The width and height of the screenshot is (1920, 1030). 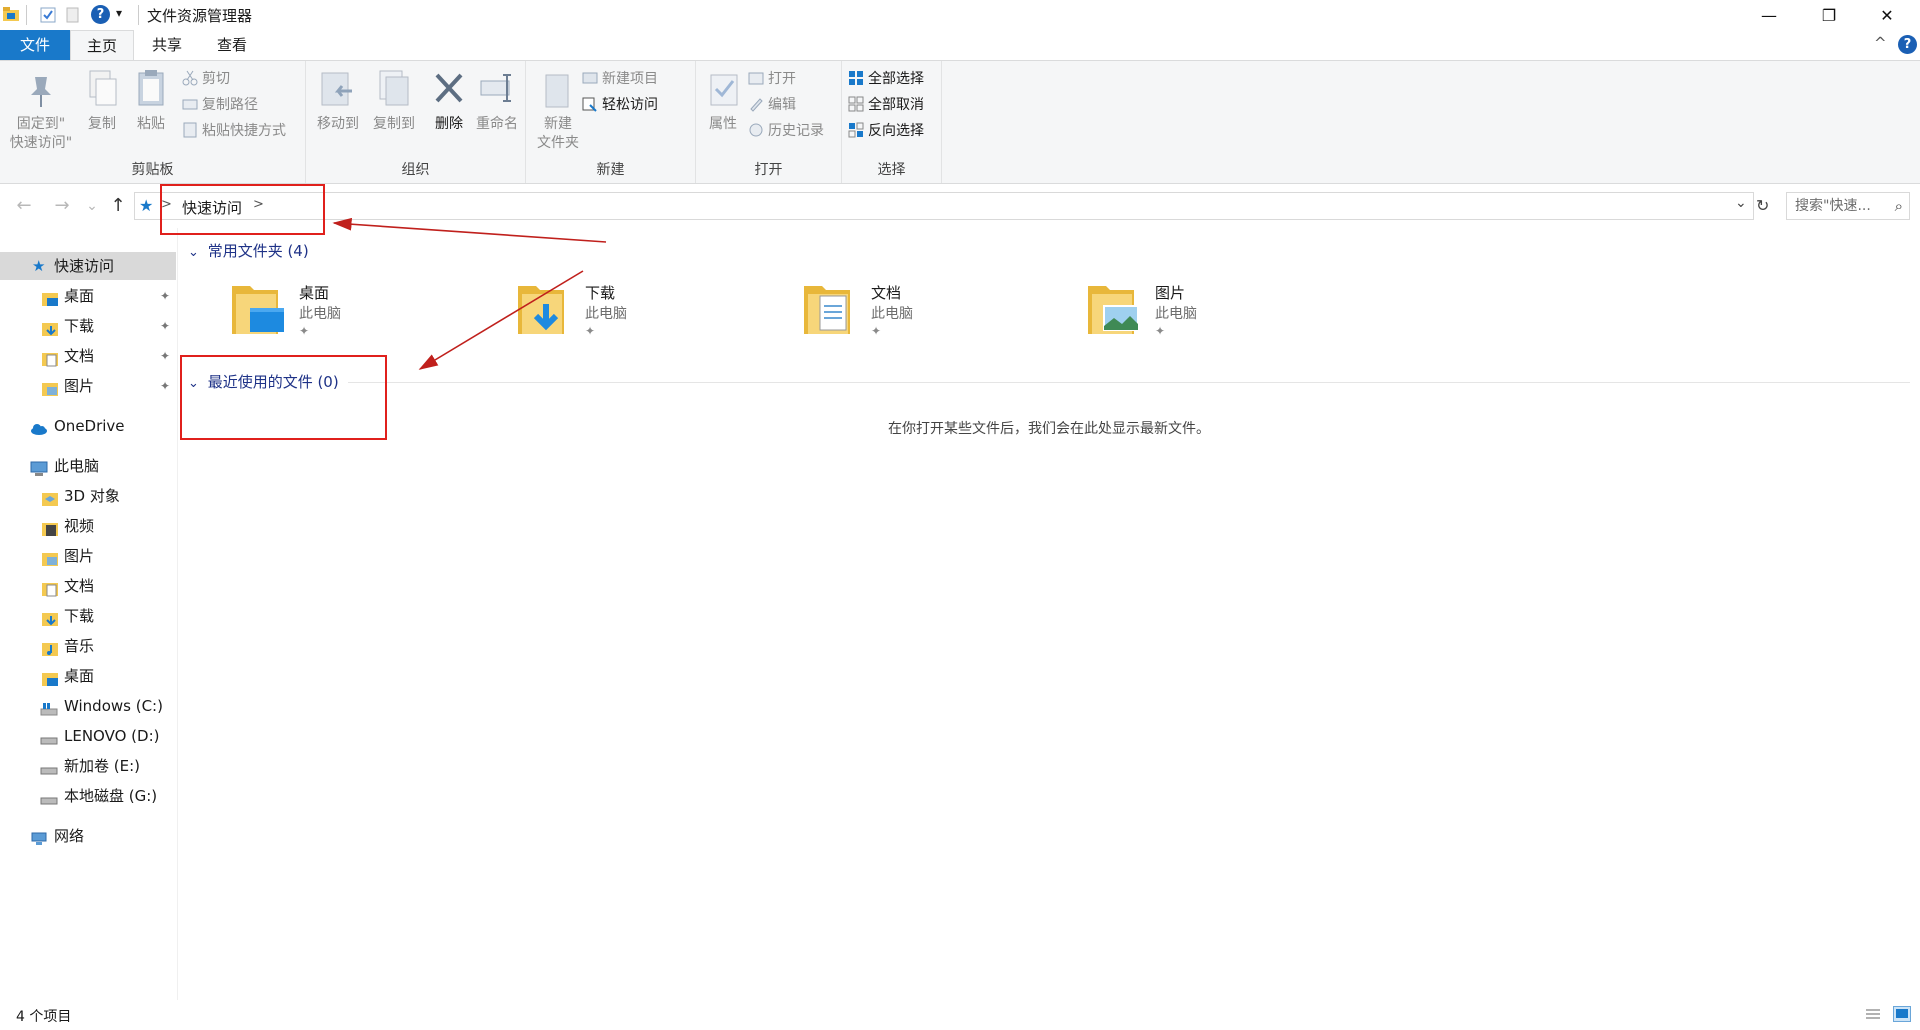 What do you see at coordinates (469, 293) in the screenshot?
I see `annotation-arrows` at bounding box center [469, 293].